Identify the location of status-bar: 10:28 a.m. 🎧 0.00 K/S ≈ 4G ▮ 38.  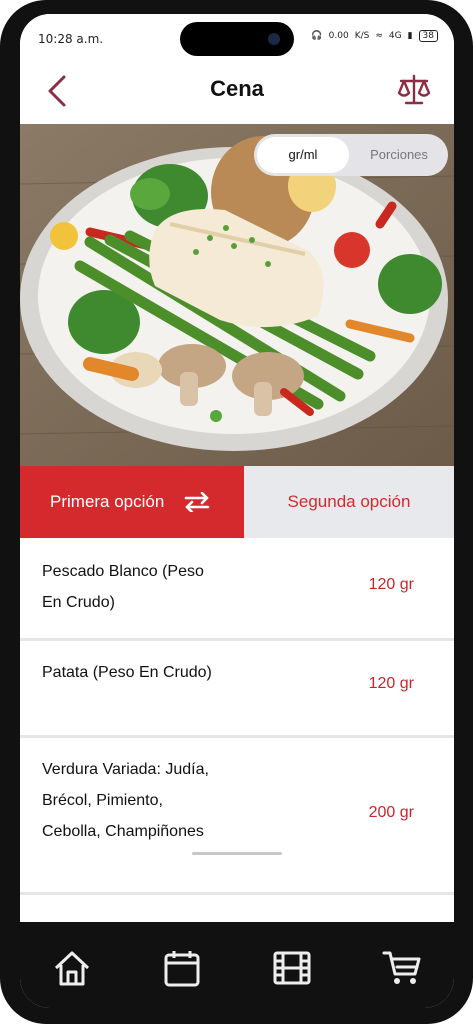
(237, 36).